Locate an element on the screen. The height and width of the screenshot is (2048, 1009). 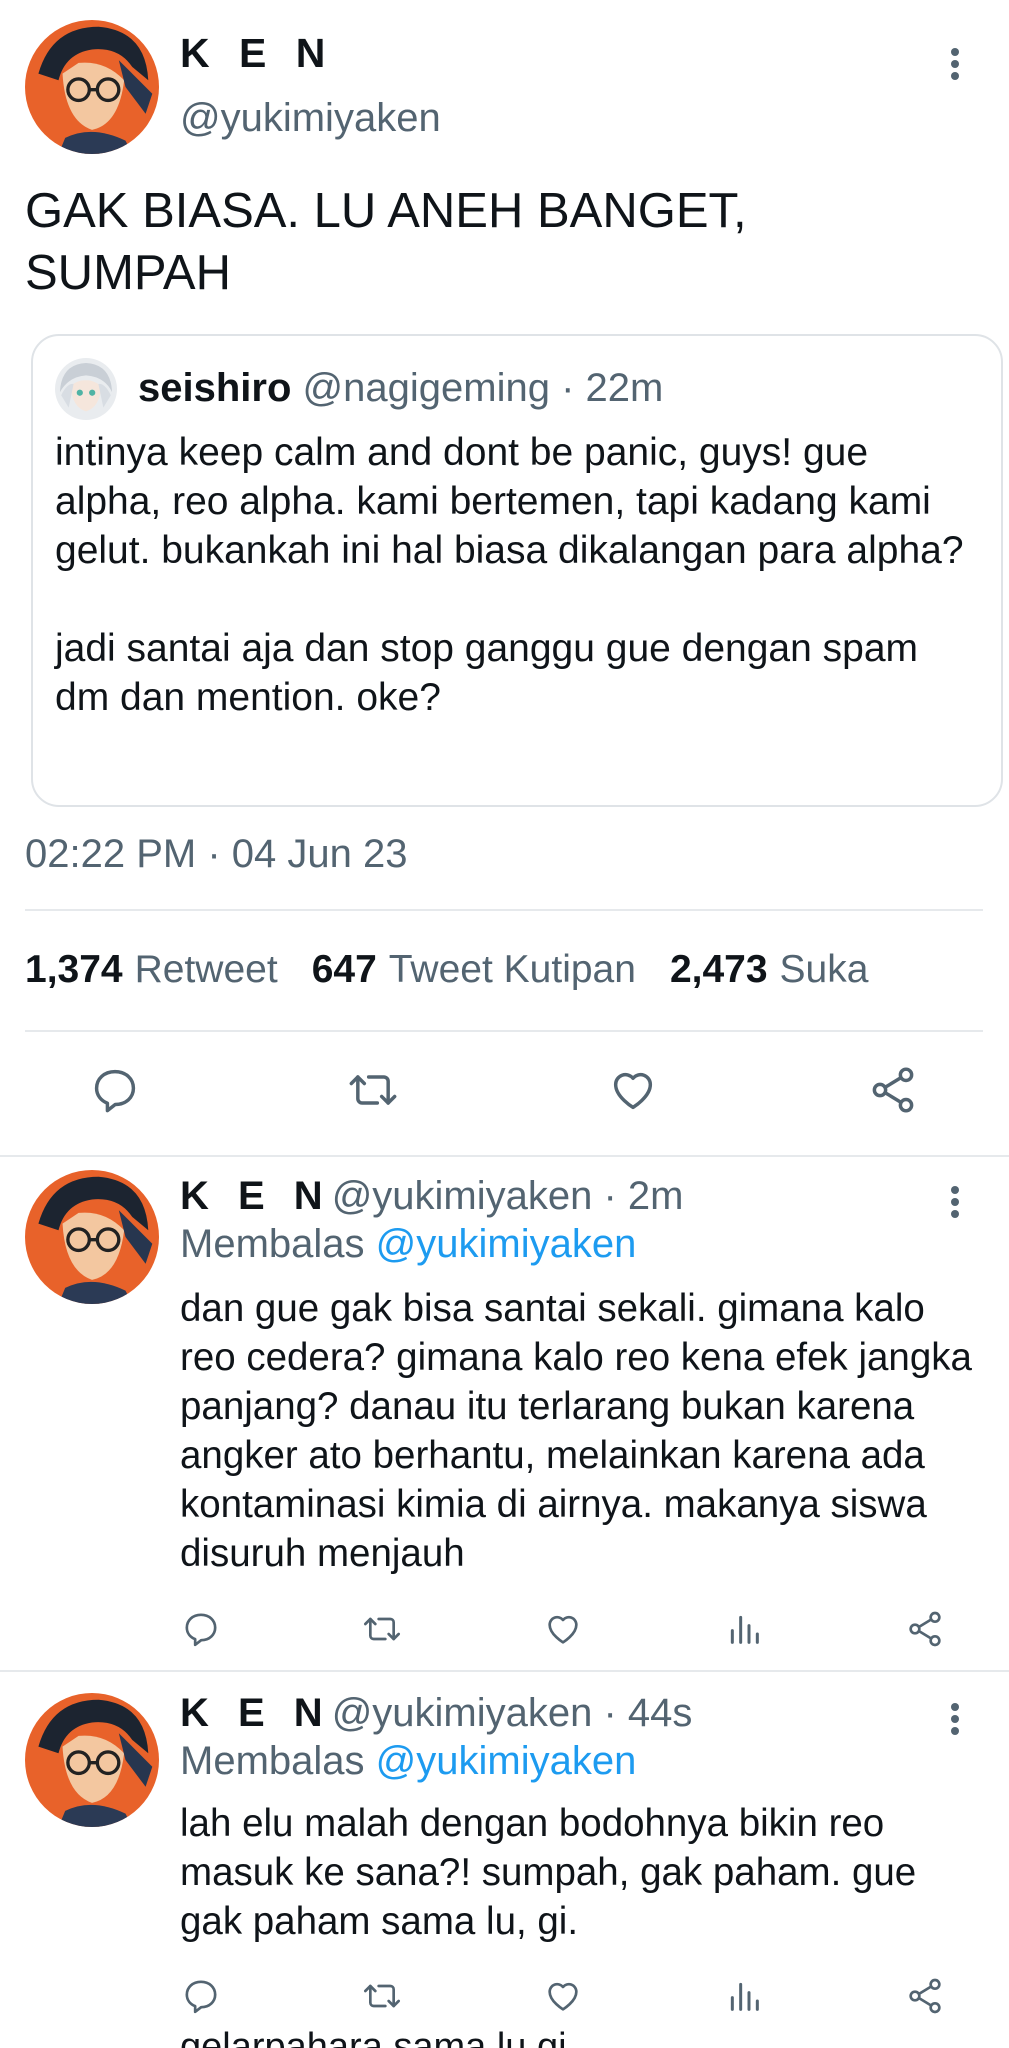
retweet-stat: 1,374 Retweet is located at coordinates (151, 970).